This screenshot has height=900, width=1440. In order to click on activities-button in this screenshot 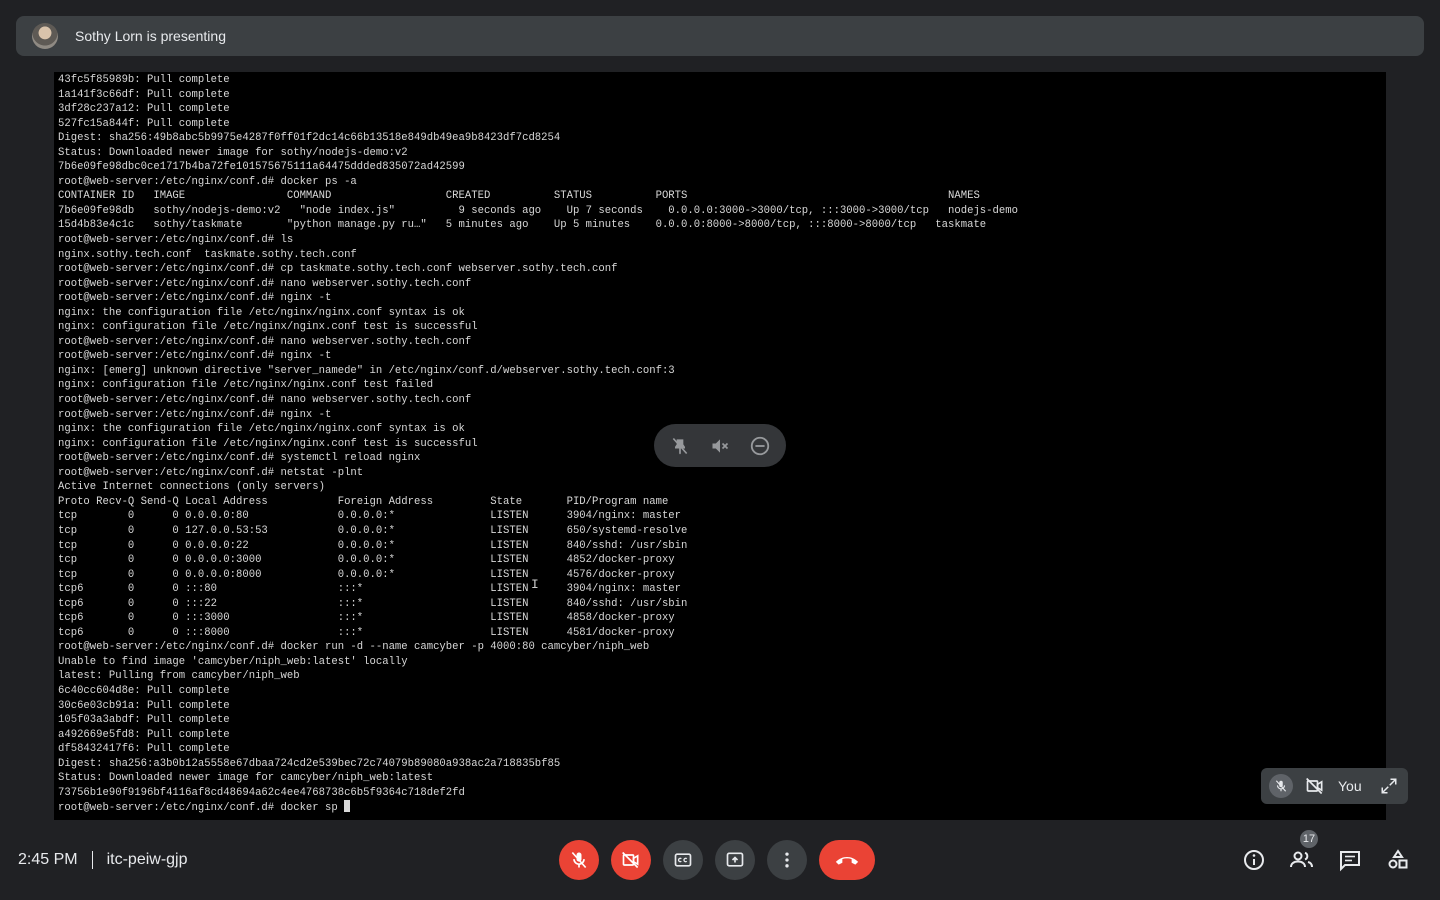, I will do `click(1398, 860)`.